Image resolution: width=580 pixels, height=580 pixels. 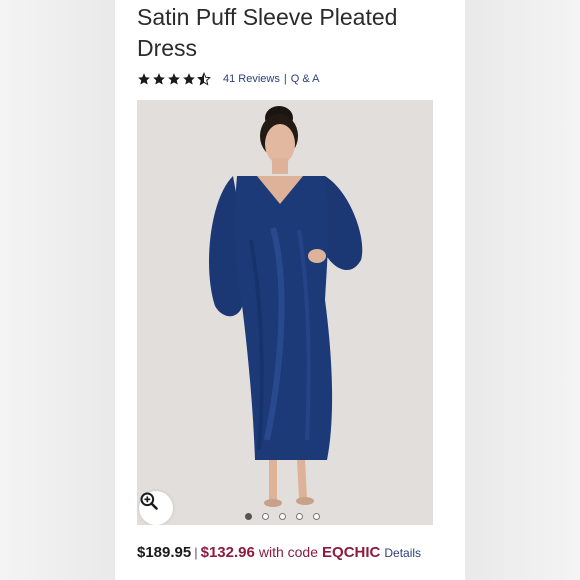 What do you see at coordinates (288, 552) in the screenshot?
I see `promo-code-prefix: with code` at bounding box center [288, 552].